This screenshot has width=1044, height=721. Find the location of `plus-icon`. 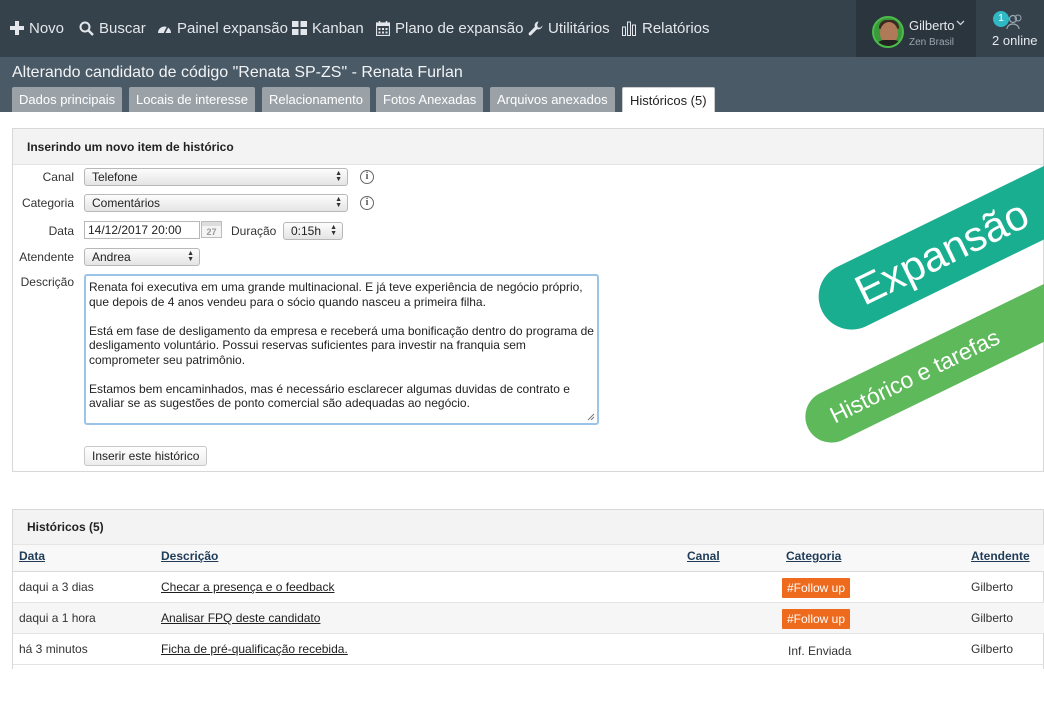

plus-icon is located at coordinates (17, 28).